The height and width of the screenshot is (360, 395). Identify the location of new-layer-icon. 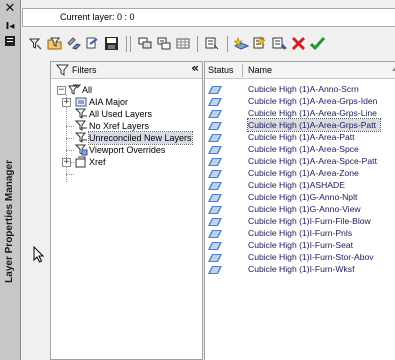
(241, 43).